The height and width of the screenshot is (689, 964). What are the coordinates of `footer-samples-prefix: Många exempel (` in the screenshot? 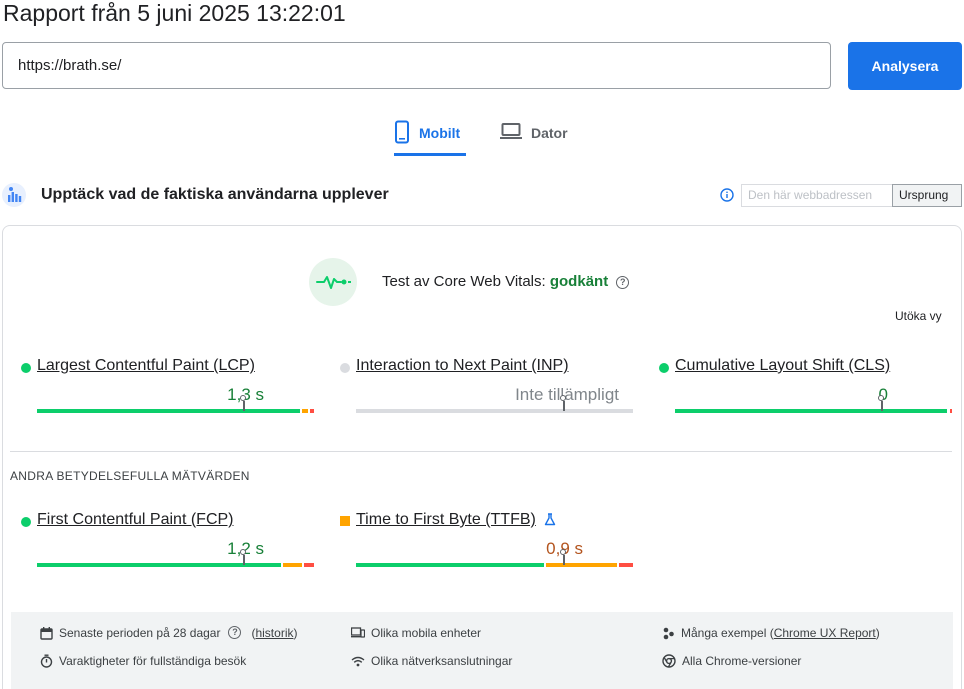 It's located at (727, 633).